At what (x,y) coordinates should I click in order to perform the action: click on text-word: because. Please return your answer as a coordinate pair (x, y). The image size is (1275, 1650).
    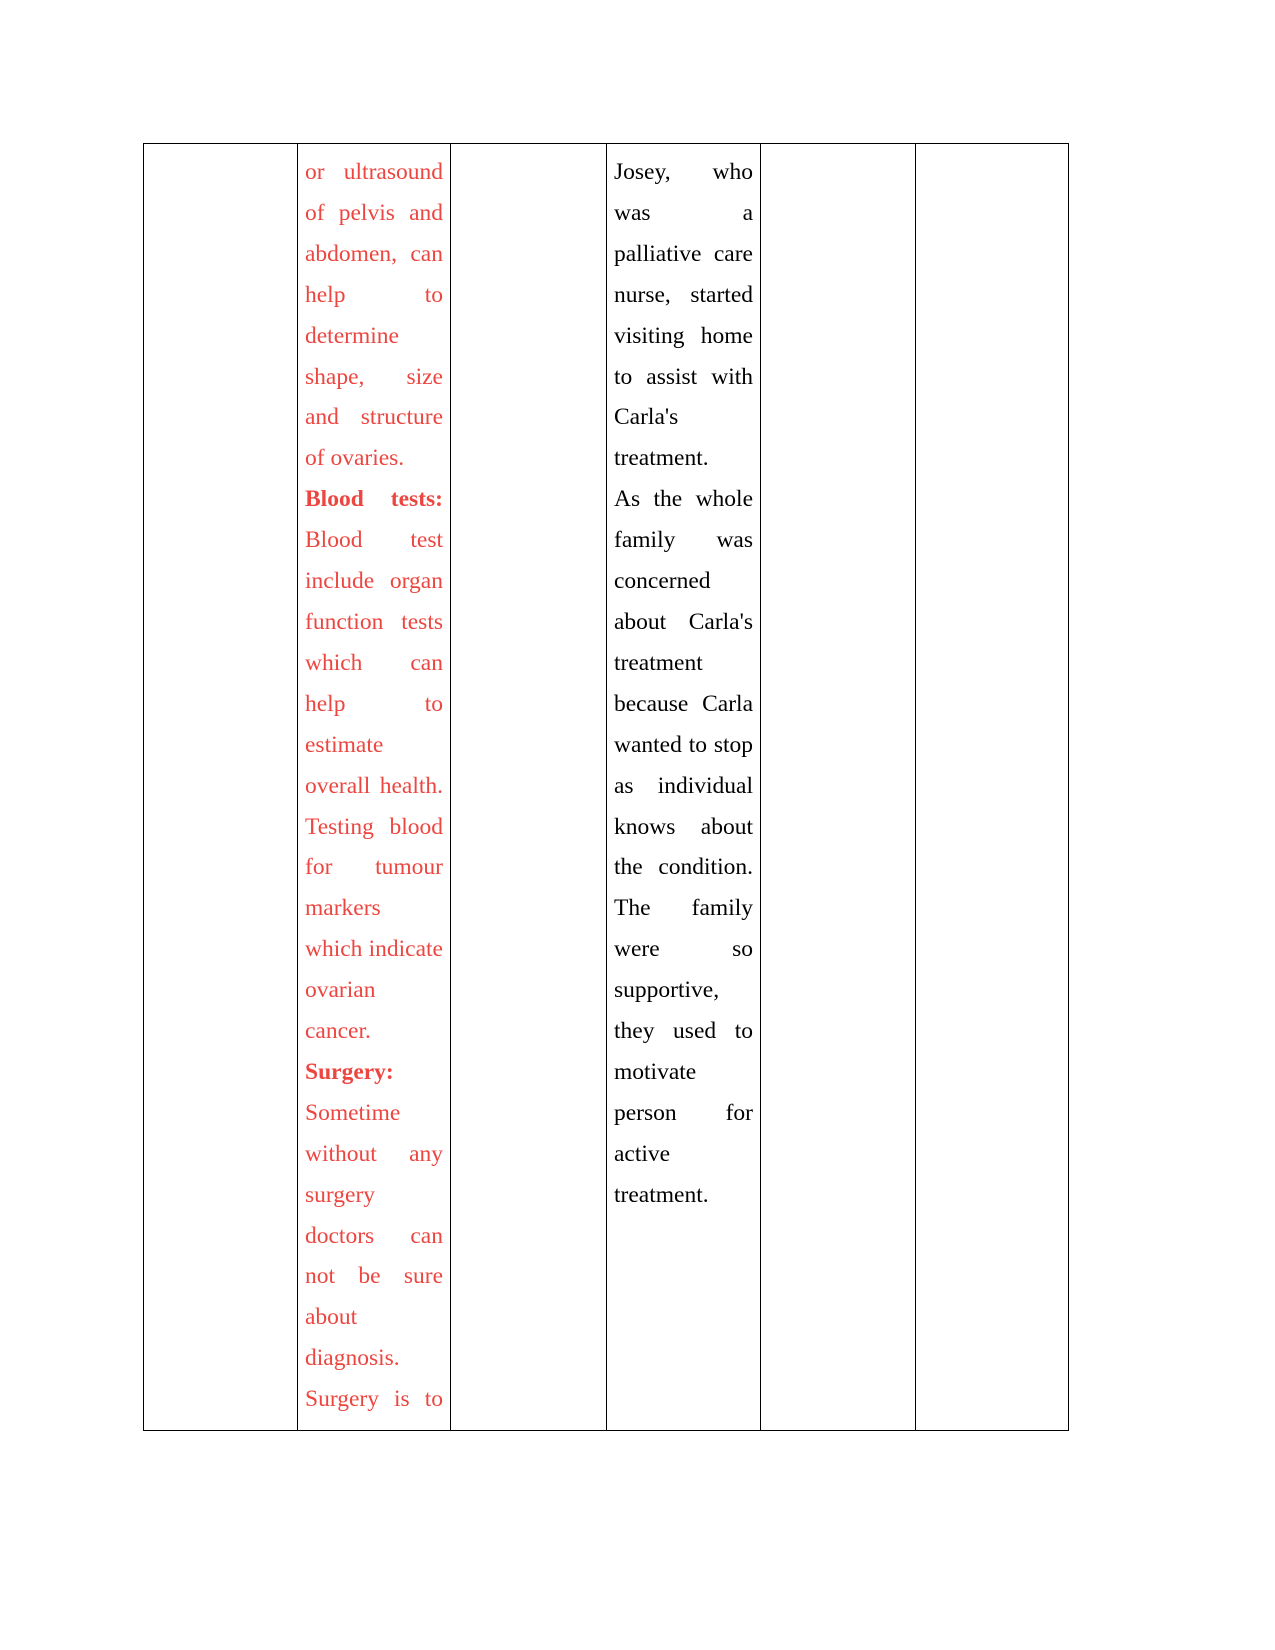
    Looking at the image, I should click on (651, 703).